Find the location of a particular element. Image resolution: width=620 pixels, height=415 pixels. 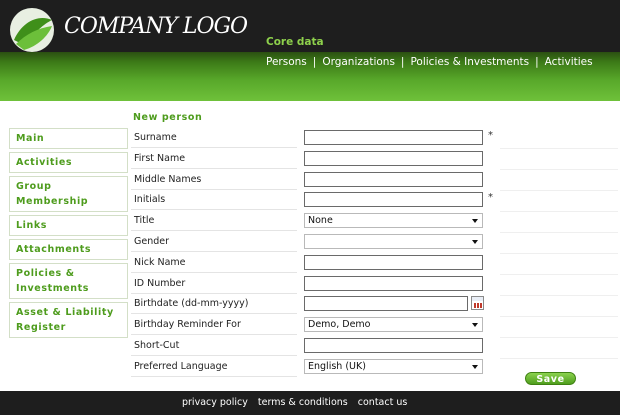

form-row-preferred-language: Preferred Language English (UK) is located at coordinates (318, 367).